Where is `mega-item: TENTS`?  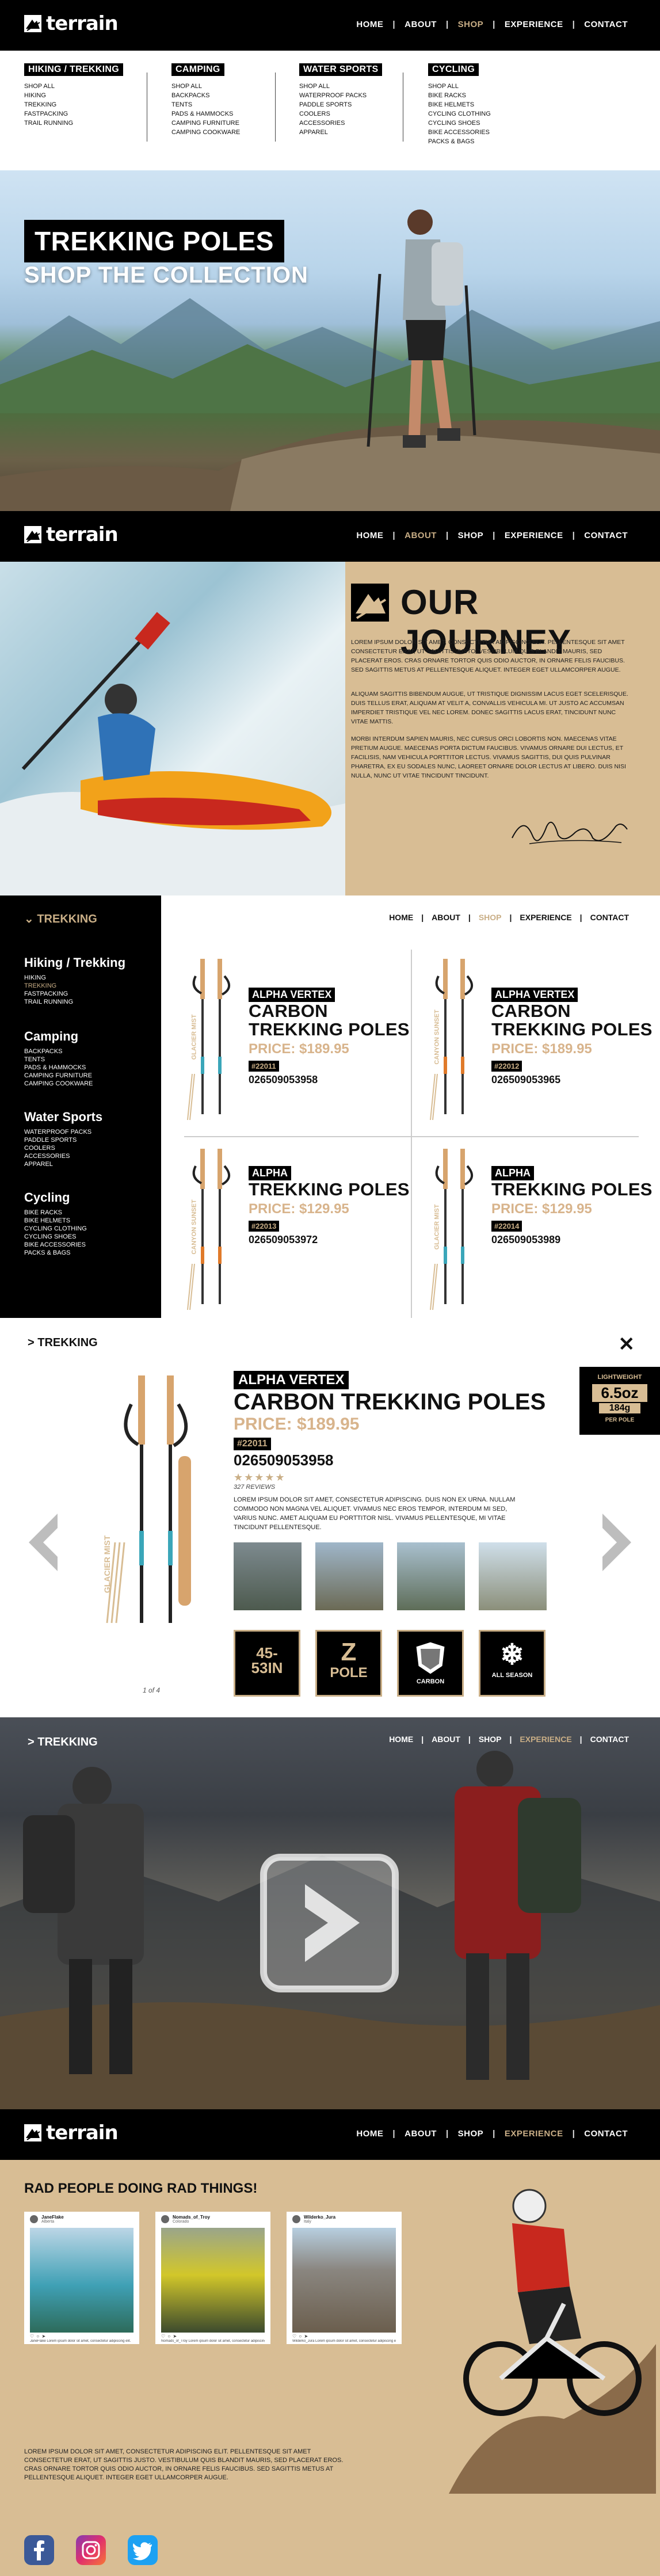
mega-item: TENTS is located at coordinates (205, 104).